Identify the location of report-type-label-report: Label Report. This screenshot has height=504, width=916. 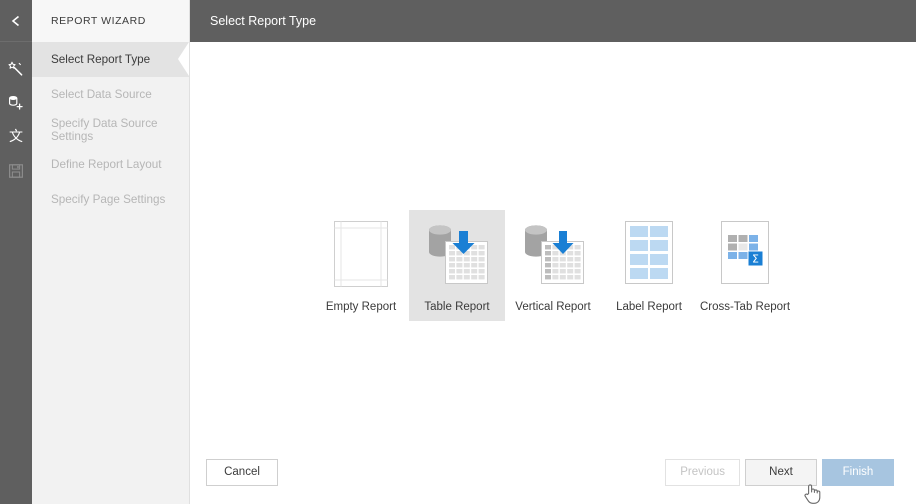
(649, 265).